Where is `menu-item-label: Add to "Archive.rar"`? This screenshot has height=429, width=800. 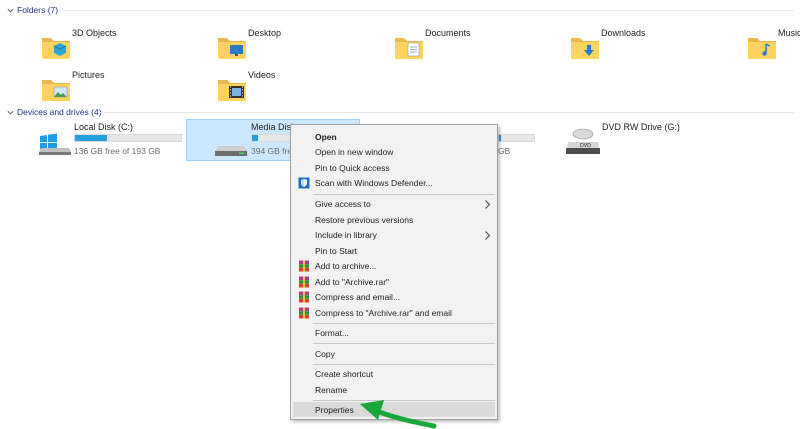
menu-item-label: Add to "Archive.rar" is located at coordinates (352, 281).